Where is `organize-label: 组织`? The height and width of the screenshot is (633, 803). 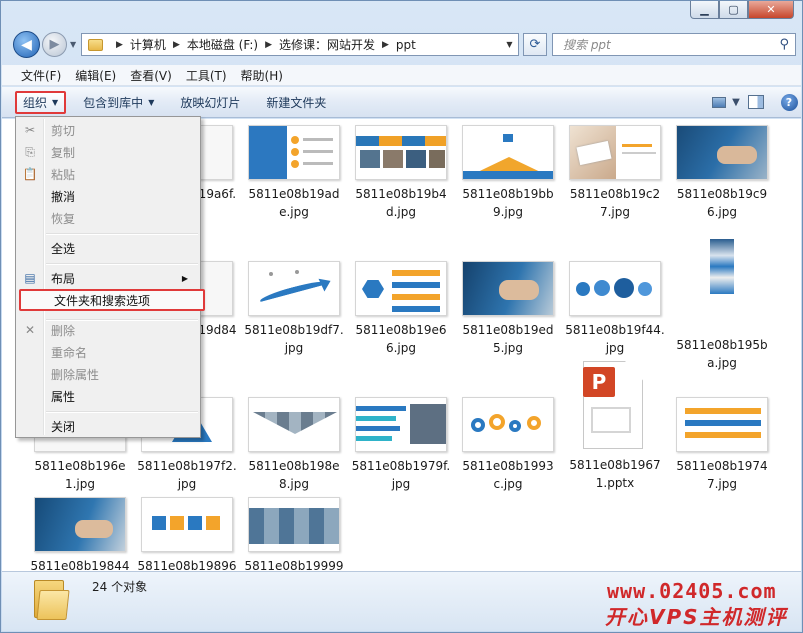
organize-label: 组织 is located at coordinates (35, 102).